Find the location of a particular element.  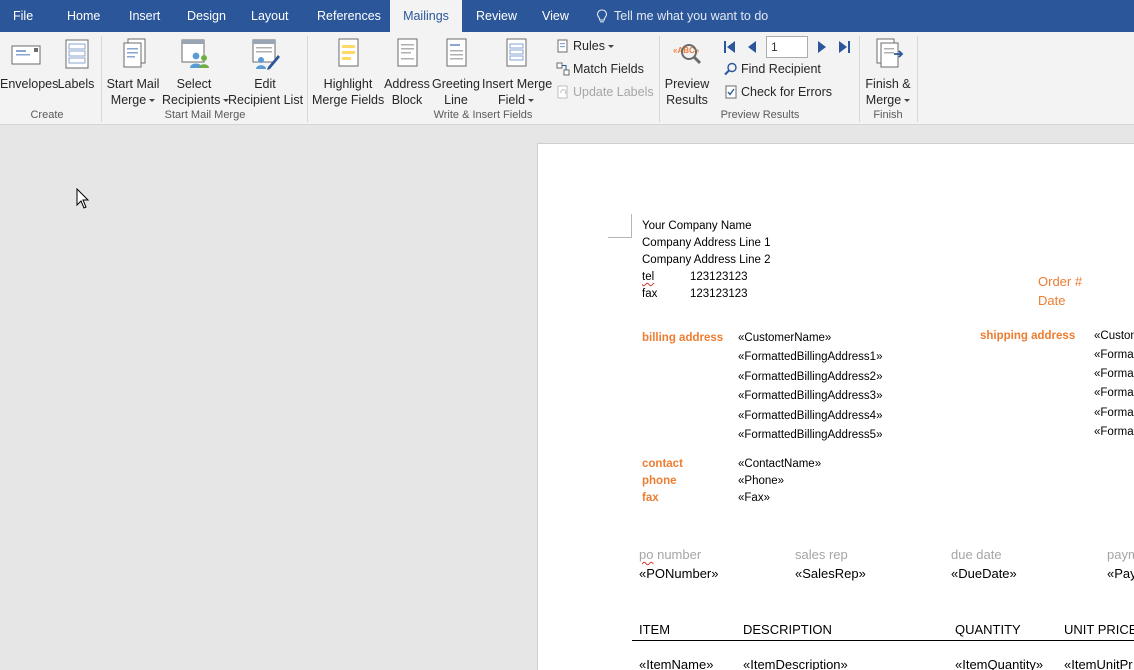

column-header-unit-price: UNIT PRICE is located at coordinates (1099, 629).